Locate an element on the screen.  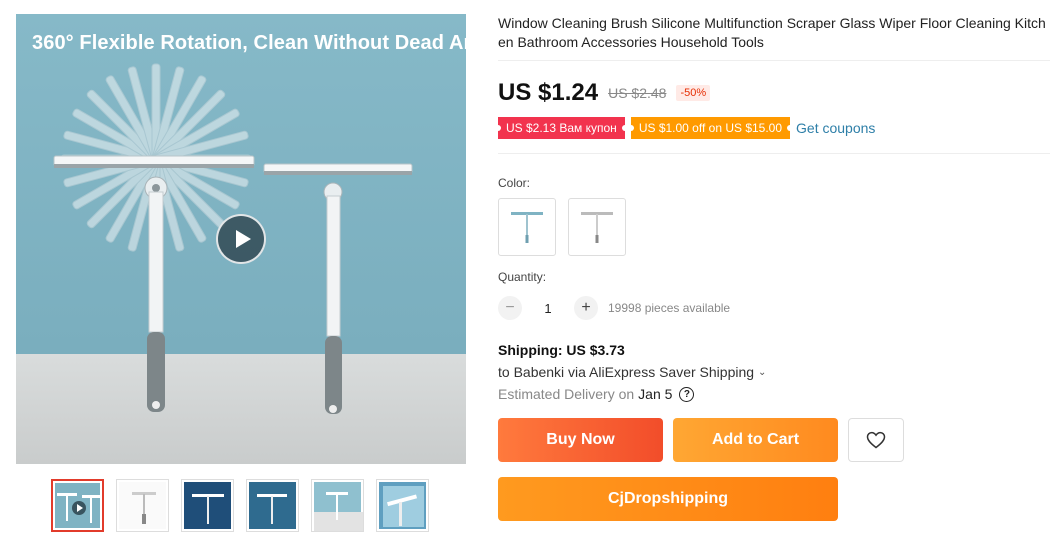
squeegee-gray-swatch-icon is located at coordinates (597, 227).